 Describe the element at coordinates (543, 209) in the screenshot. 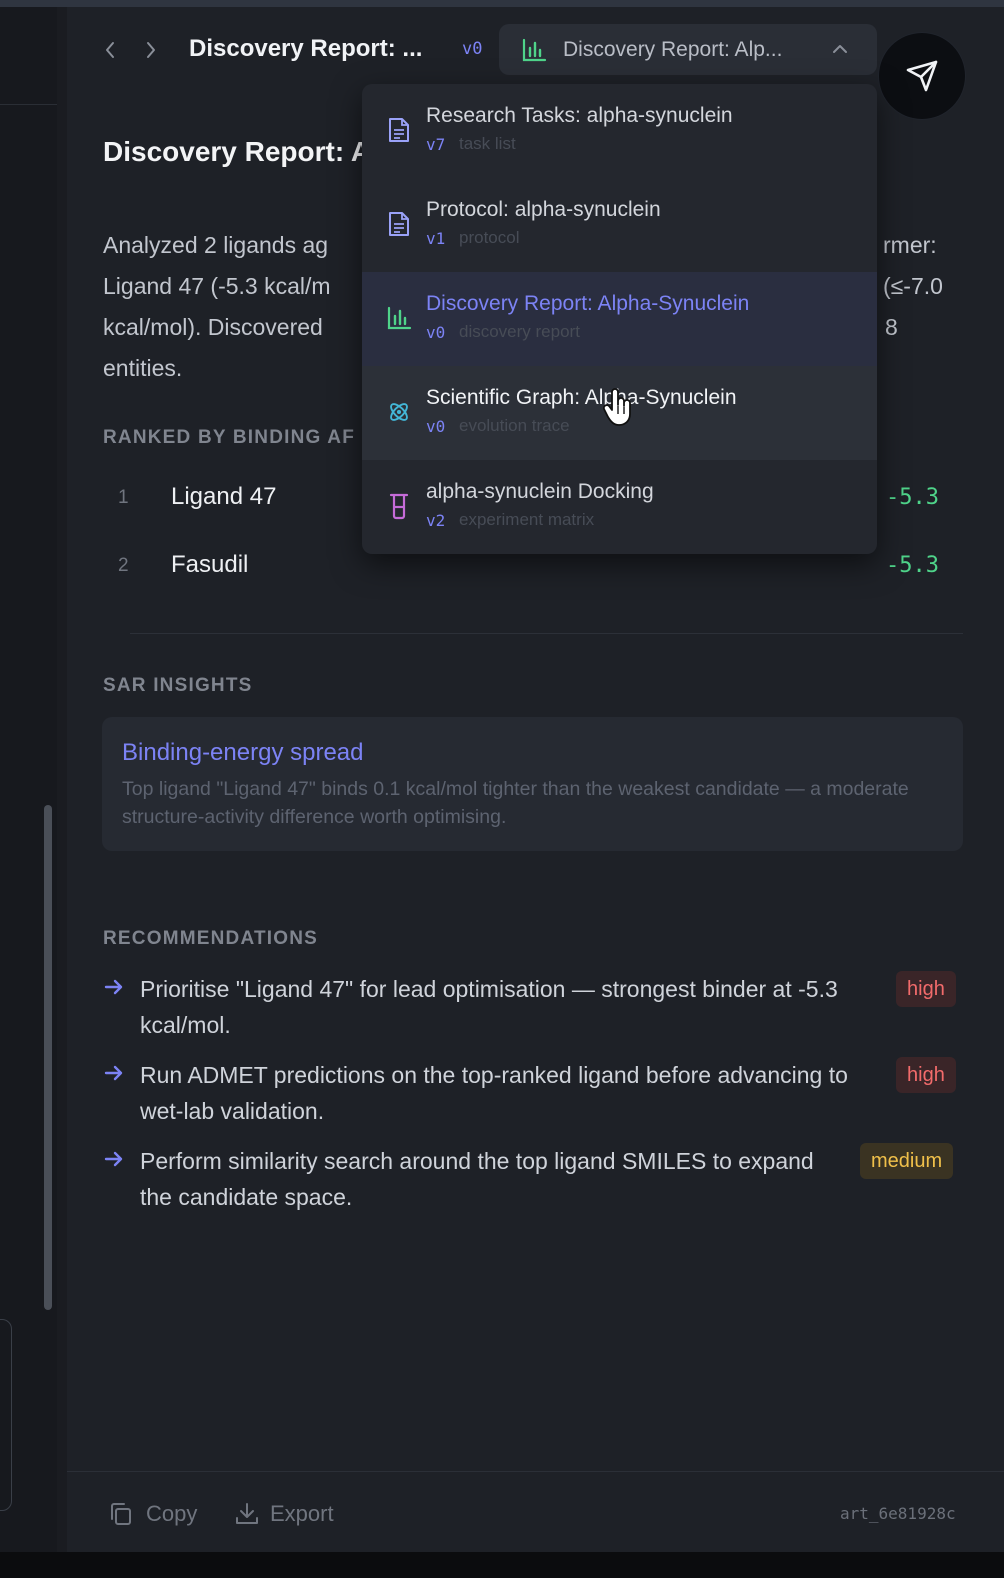

I see `menu-item-name: Protocol: alpha-synuclein` at that location.